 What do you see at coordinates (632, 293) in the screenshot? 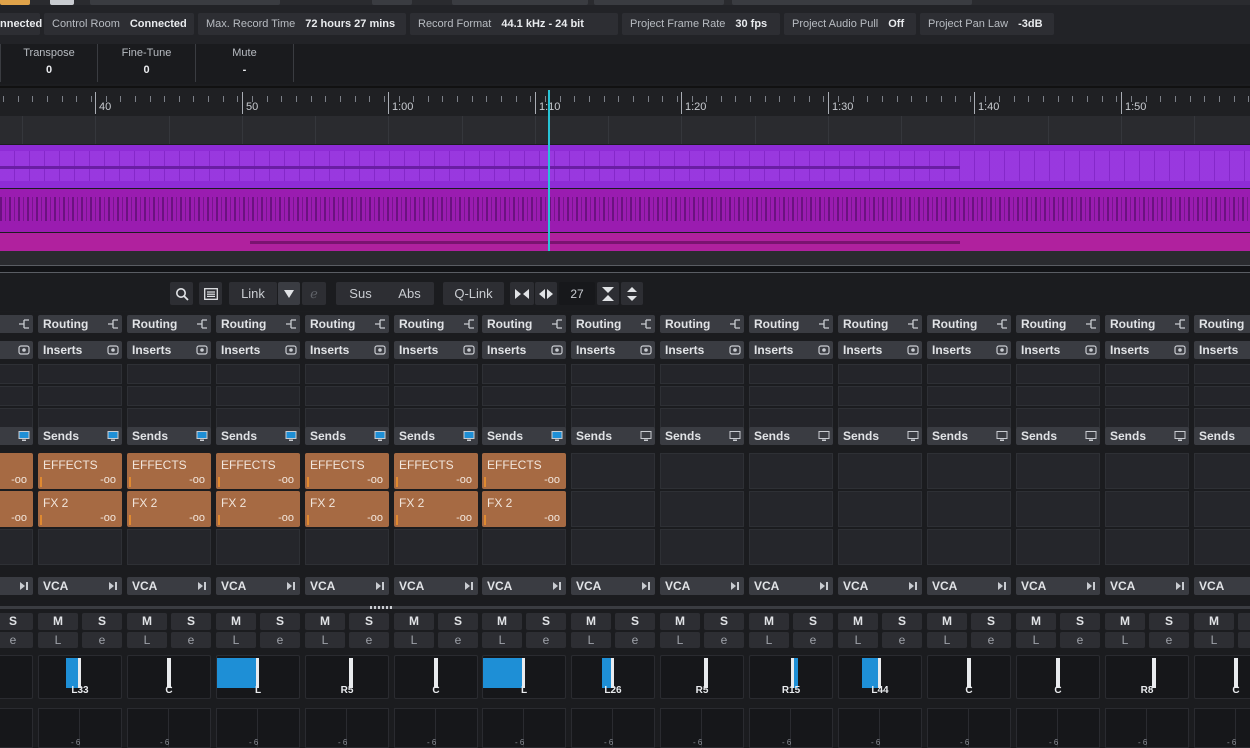
I see `zoom-height-button` at bounding box center [632, 293].